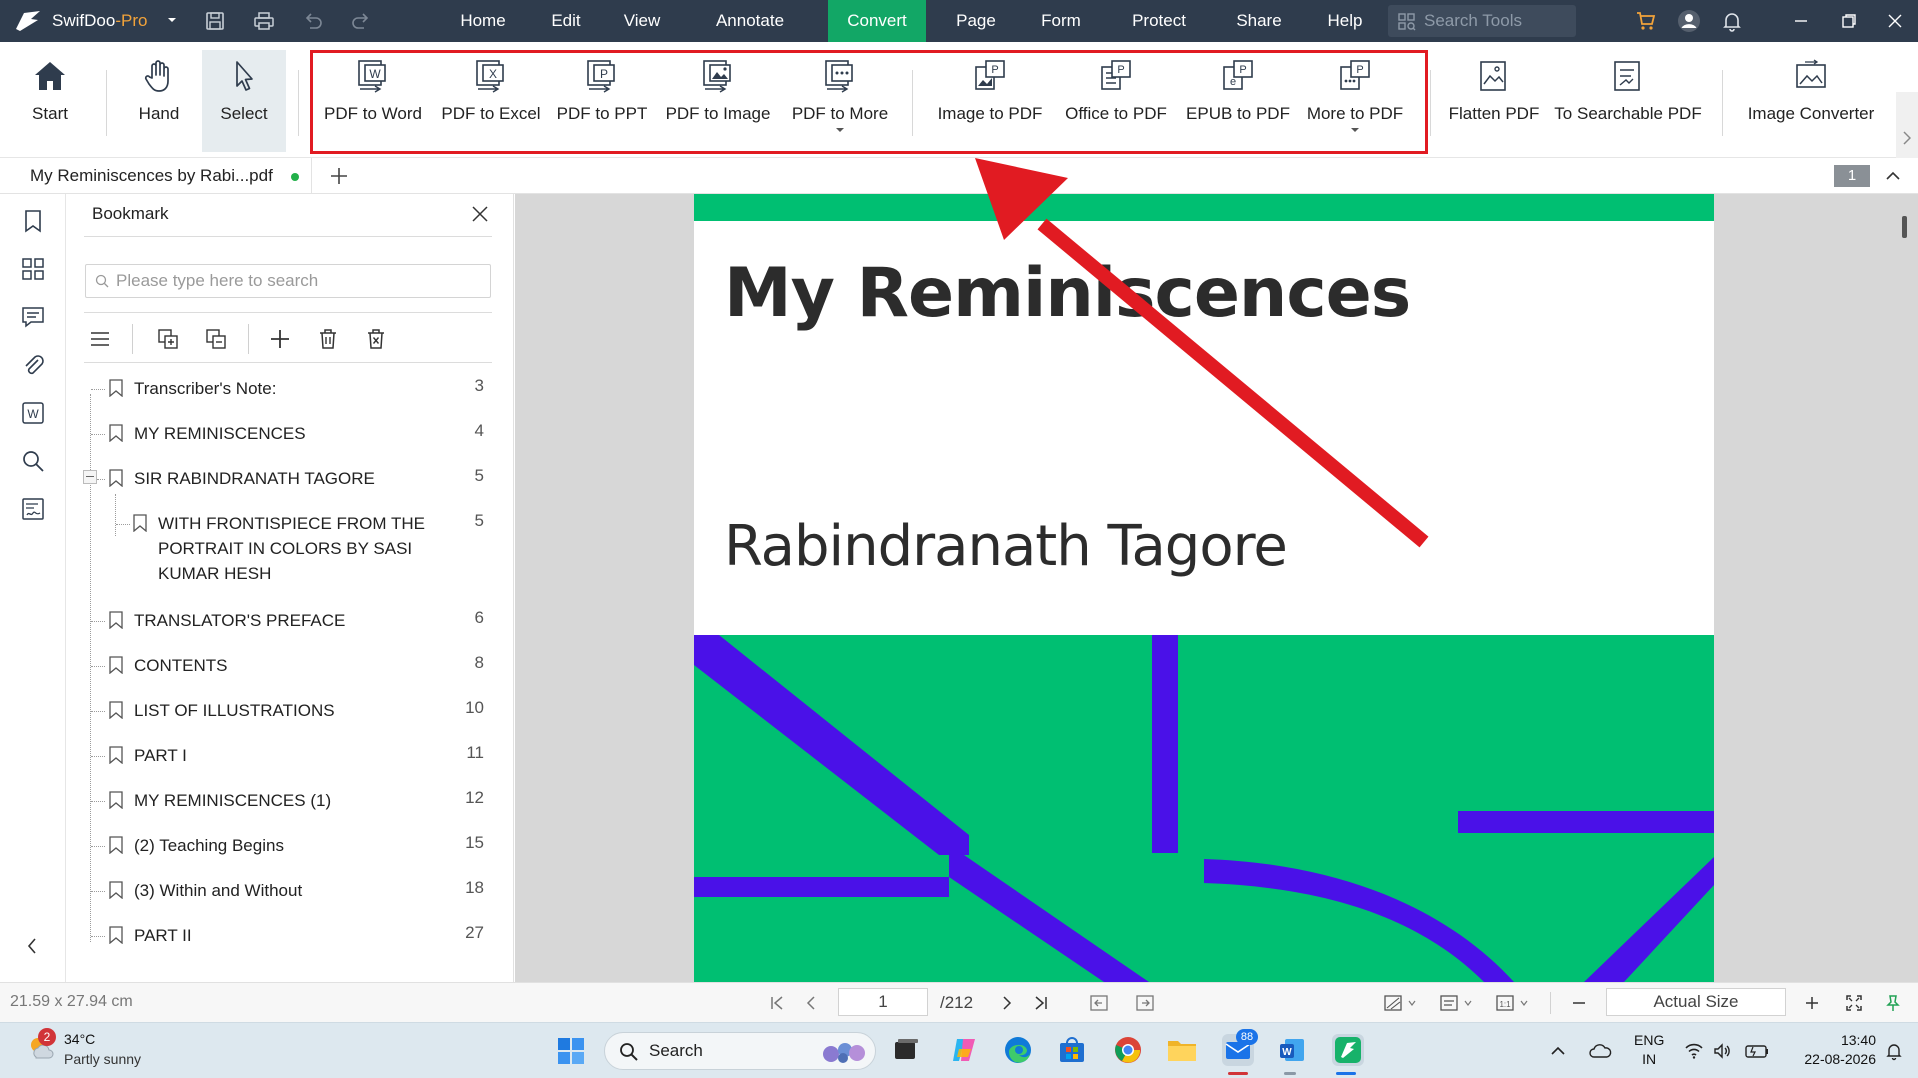  What do you see at coordinates (1494, 101) in the screenshot?
I see `flatten-pdf-button: Flatten PDF` at bounding box center [1494, 101].